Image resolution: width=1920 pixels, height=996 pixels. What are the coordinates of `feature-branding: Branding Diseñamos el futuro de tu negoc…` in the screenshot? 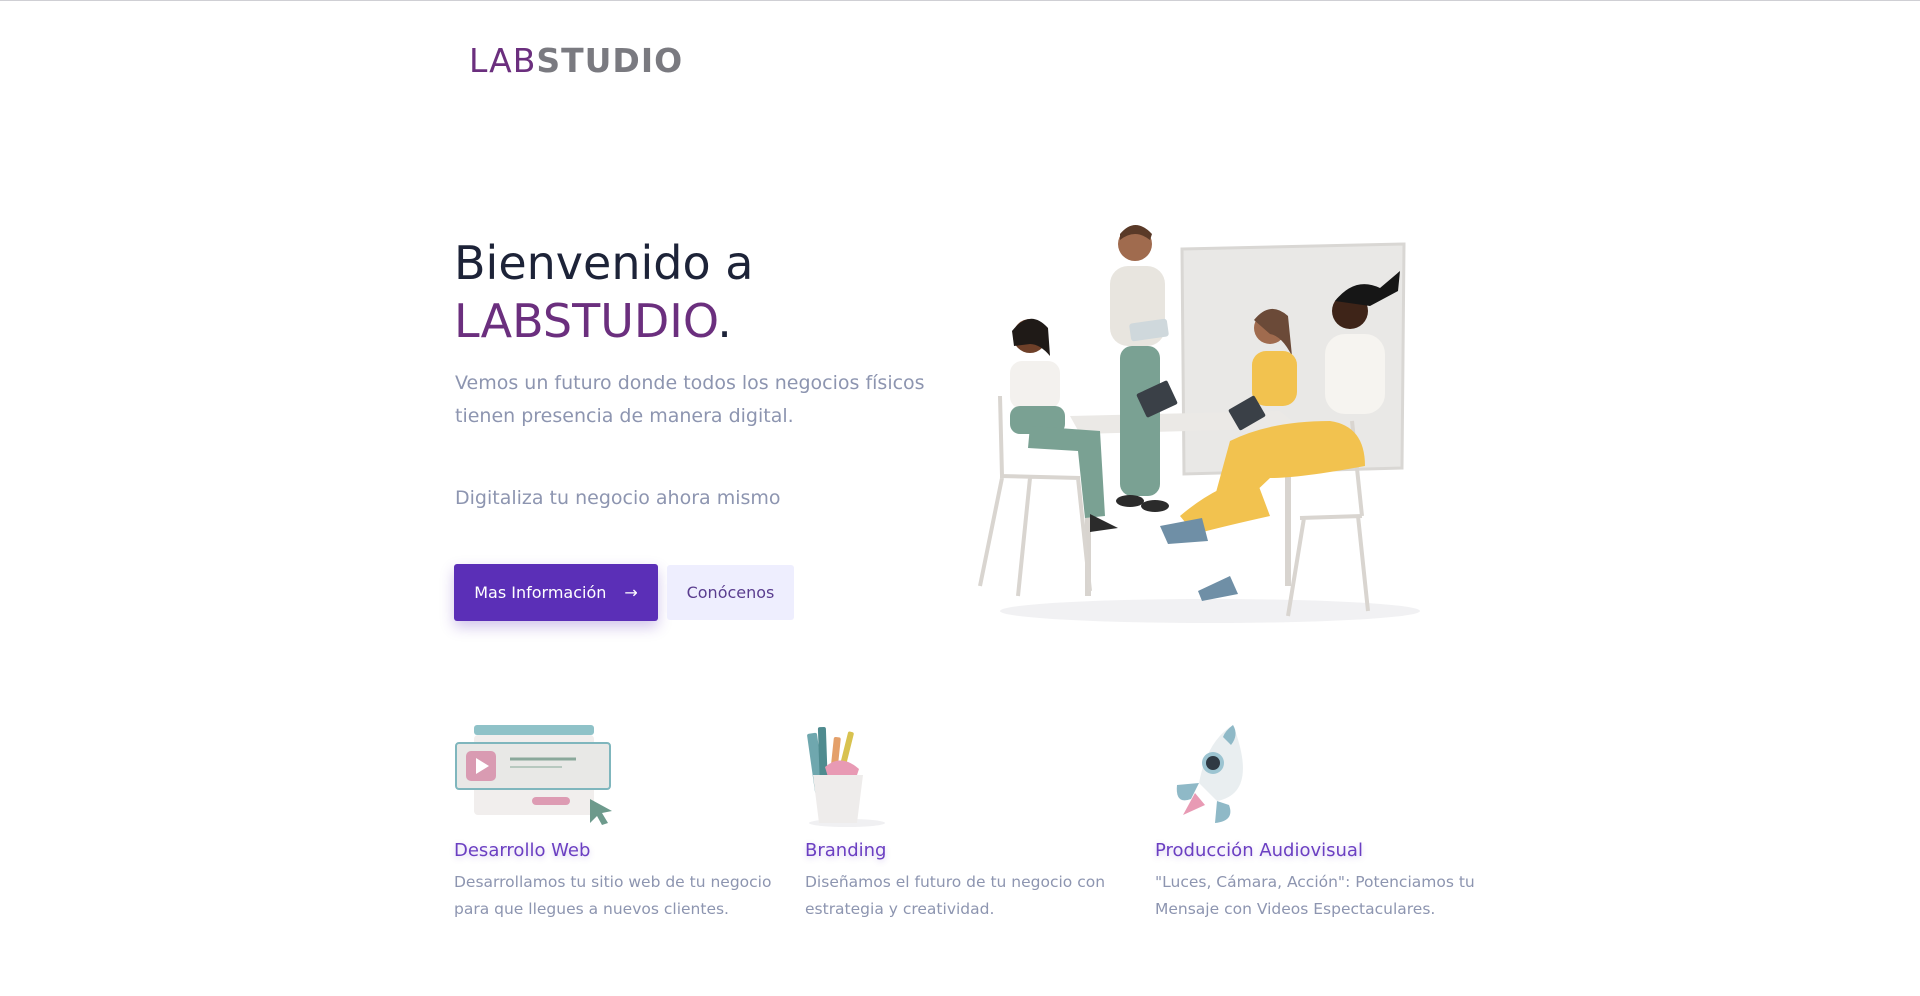 It's located at (970, 823).